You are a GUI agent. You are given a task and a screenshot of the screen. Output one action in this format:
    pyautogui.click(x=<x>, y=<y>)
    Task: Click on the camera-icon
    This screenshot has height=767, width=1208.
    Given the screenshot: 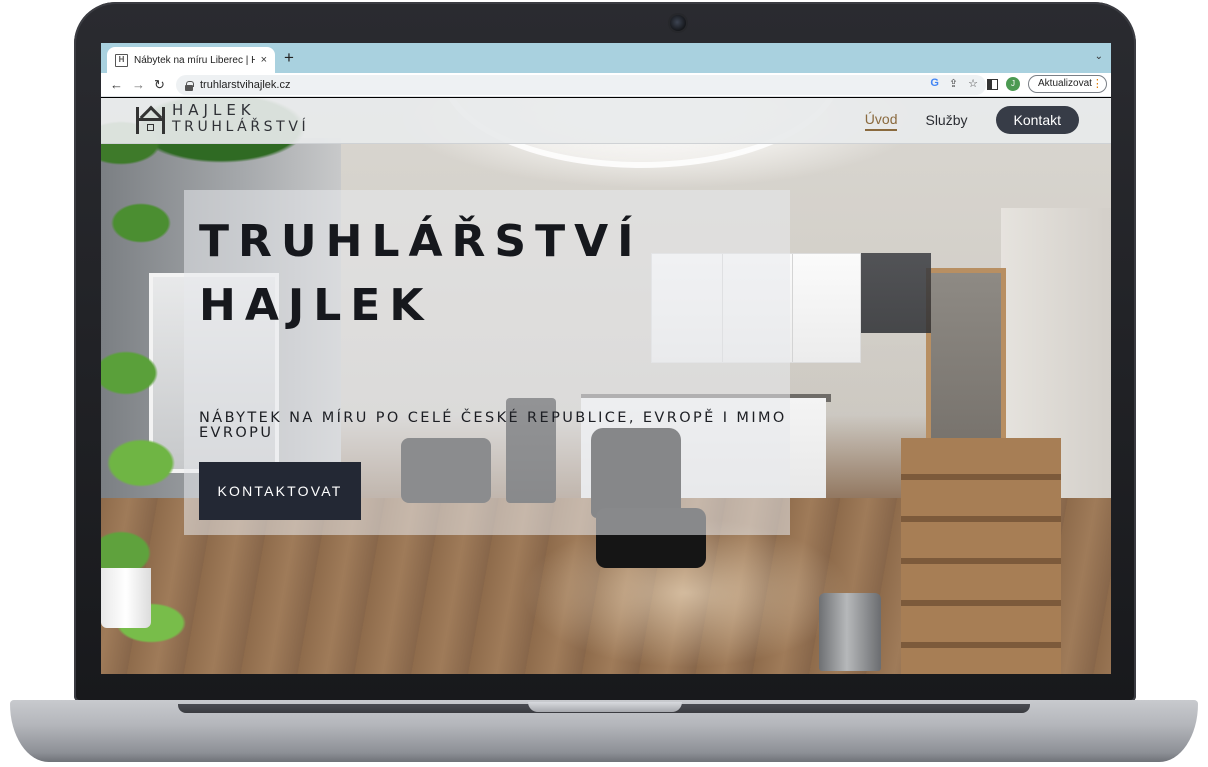 What is the action you would take?
    pyautogui.click(x=678, y=23)
    